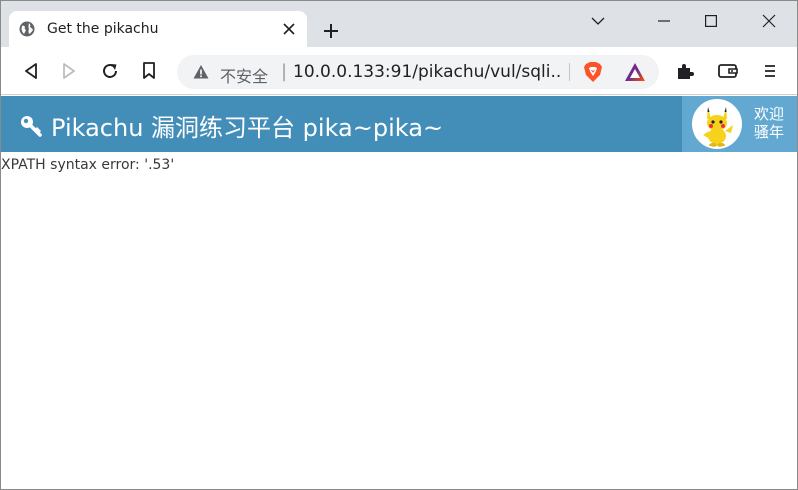  I want to click on welcome-line-1: 欢迎, so click(769, 114).